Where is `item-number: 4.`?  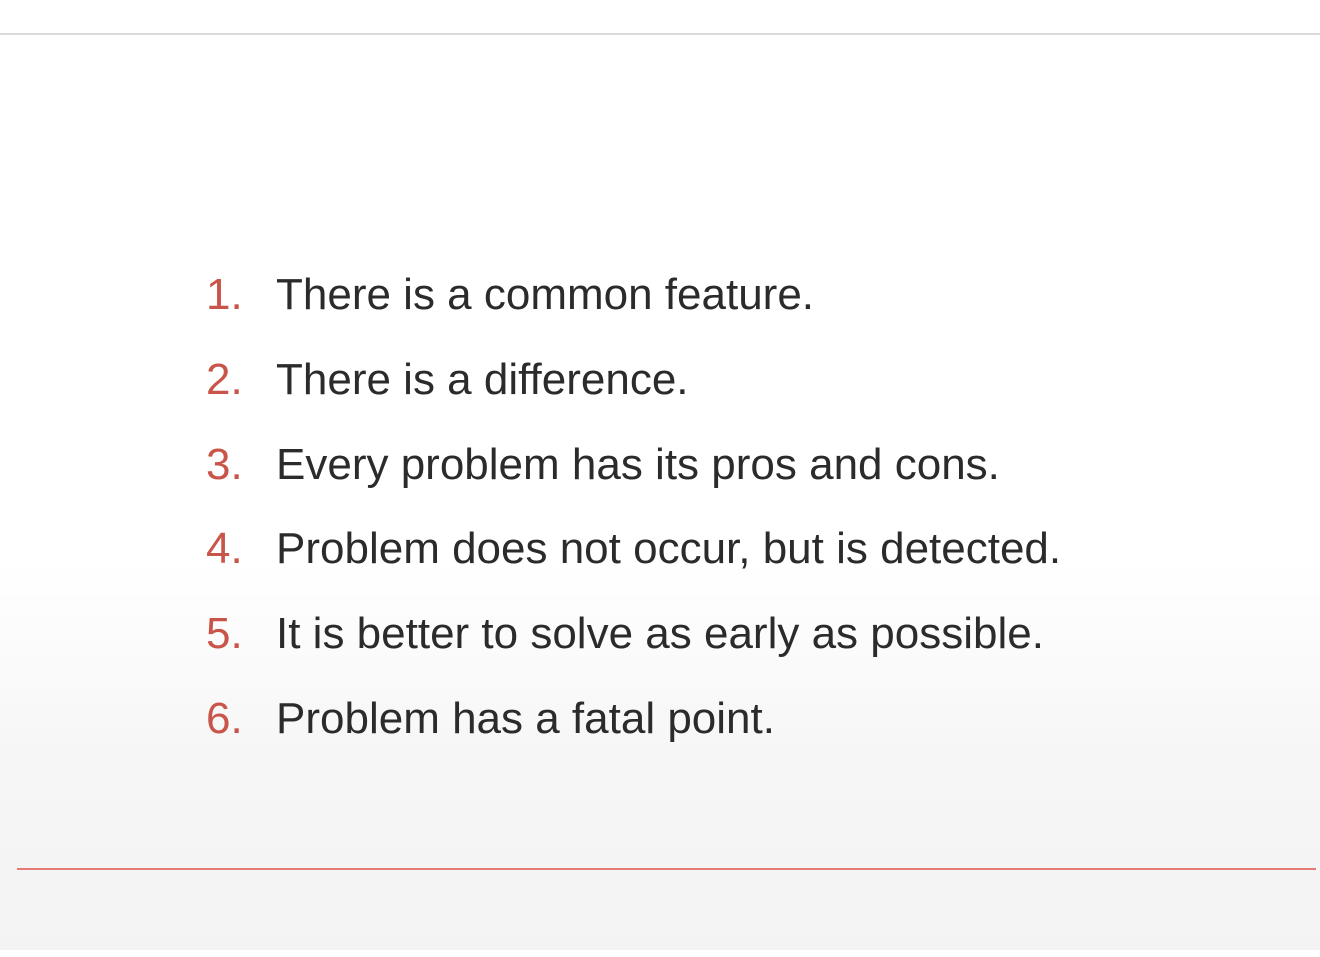 item-number: 4. is located at coordinates (224, 549).